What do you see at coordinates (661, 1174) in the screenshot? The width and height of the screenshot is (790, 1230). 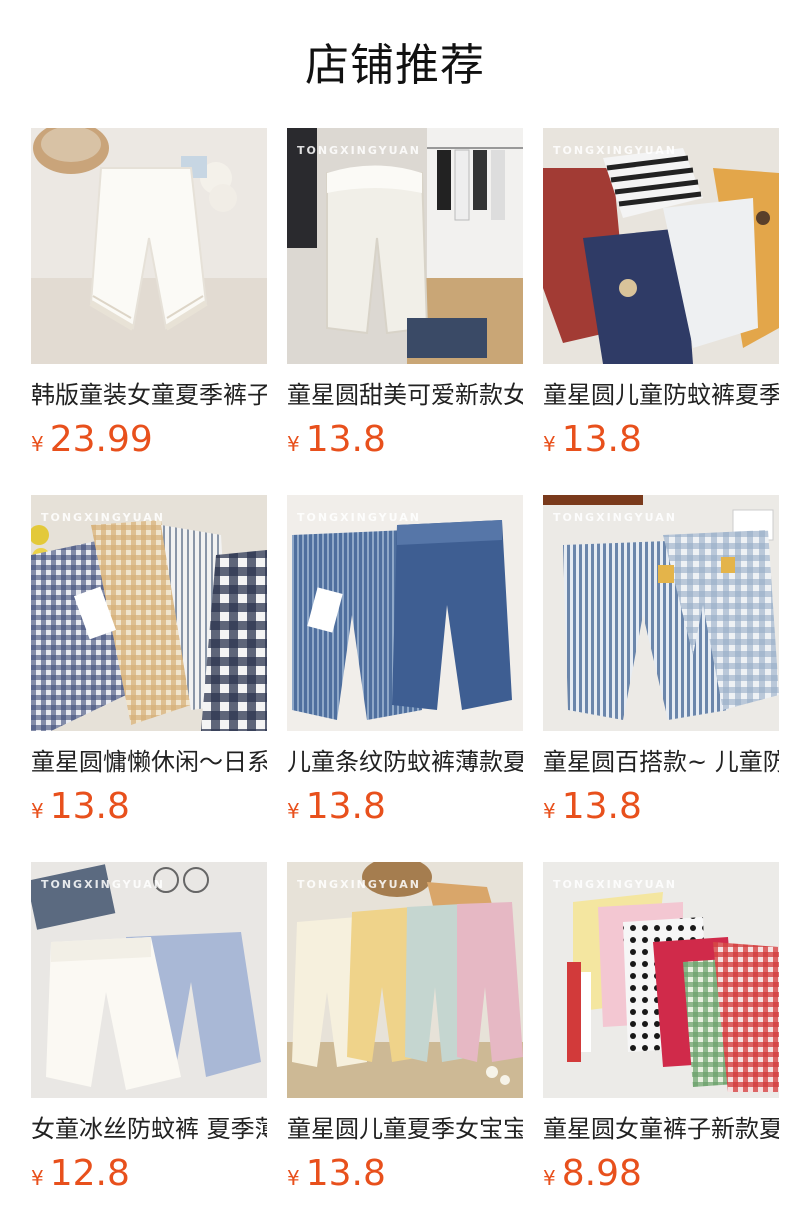 I see `product-price: ¥8.98` at bounding box center [661, 1174].